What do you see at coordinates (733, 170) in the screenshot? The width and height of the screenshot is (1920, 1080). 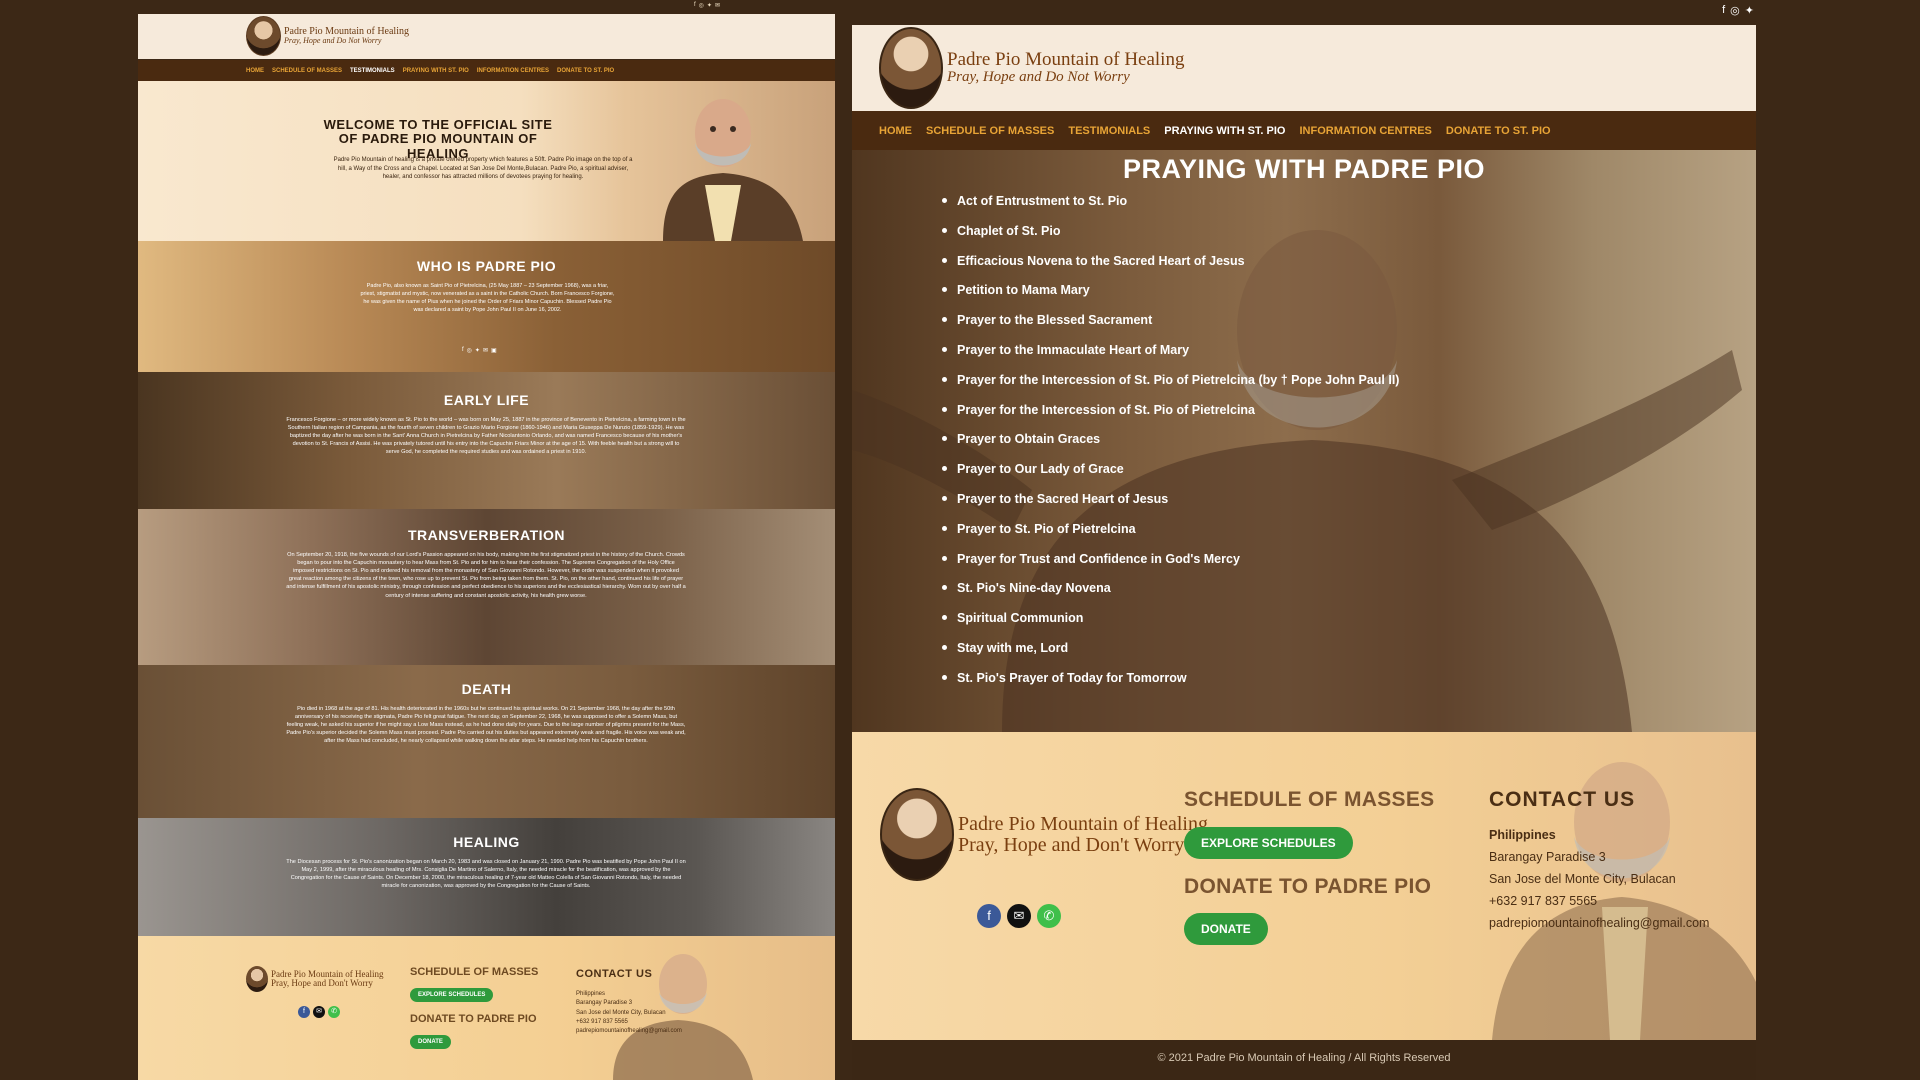 I see `padre-pio-statue-image` at bounding box center [733, 170].